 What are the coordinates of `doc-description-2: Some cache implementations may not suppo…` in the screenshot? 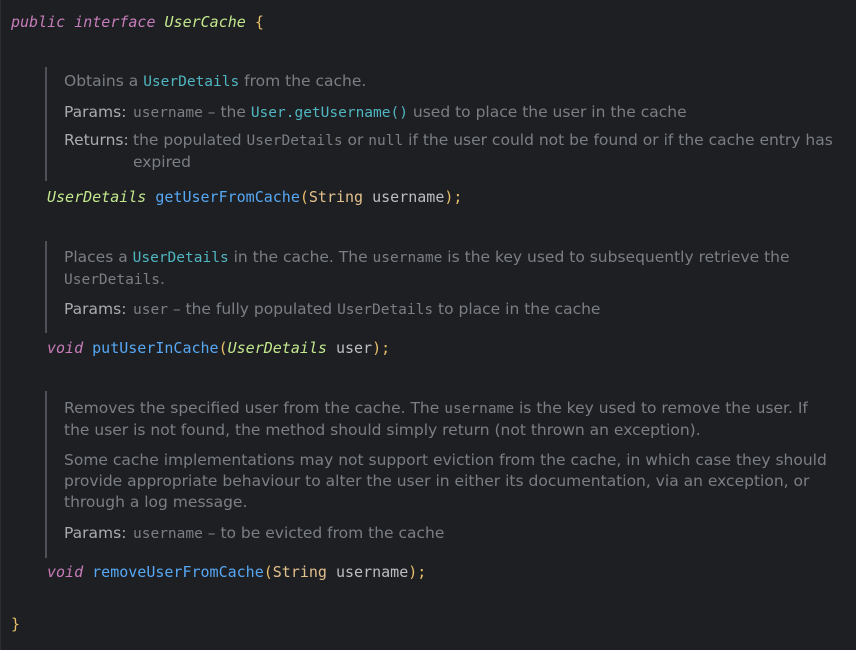 It's located at (445, 481).